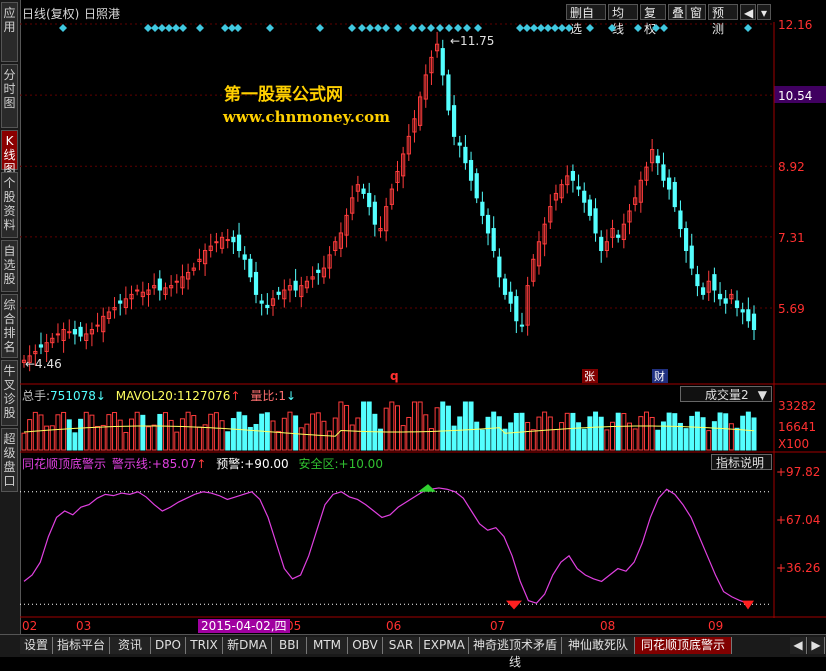 The width and height of the screenshot is (826, 671). I want to click on bottom-tab-9: SAR, so click(401, 645).